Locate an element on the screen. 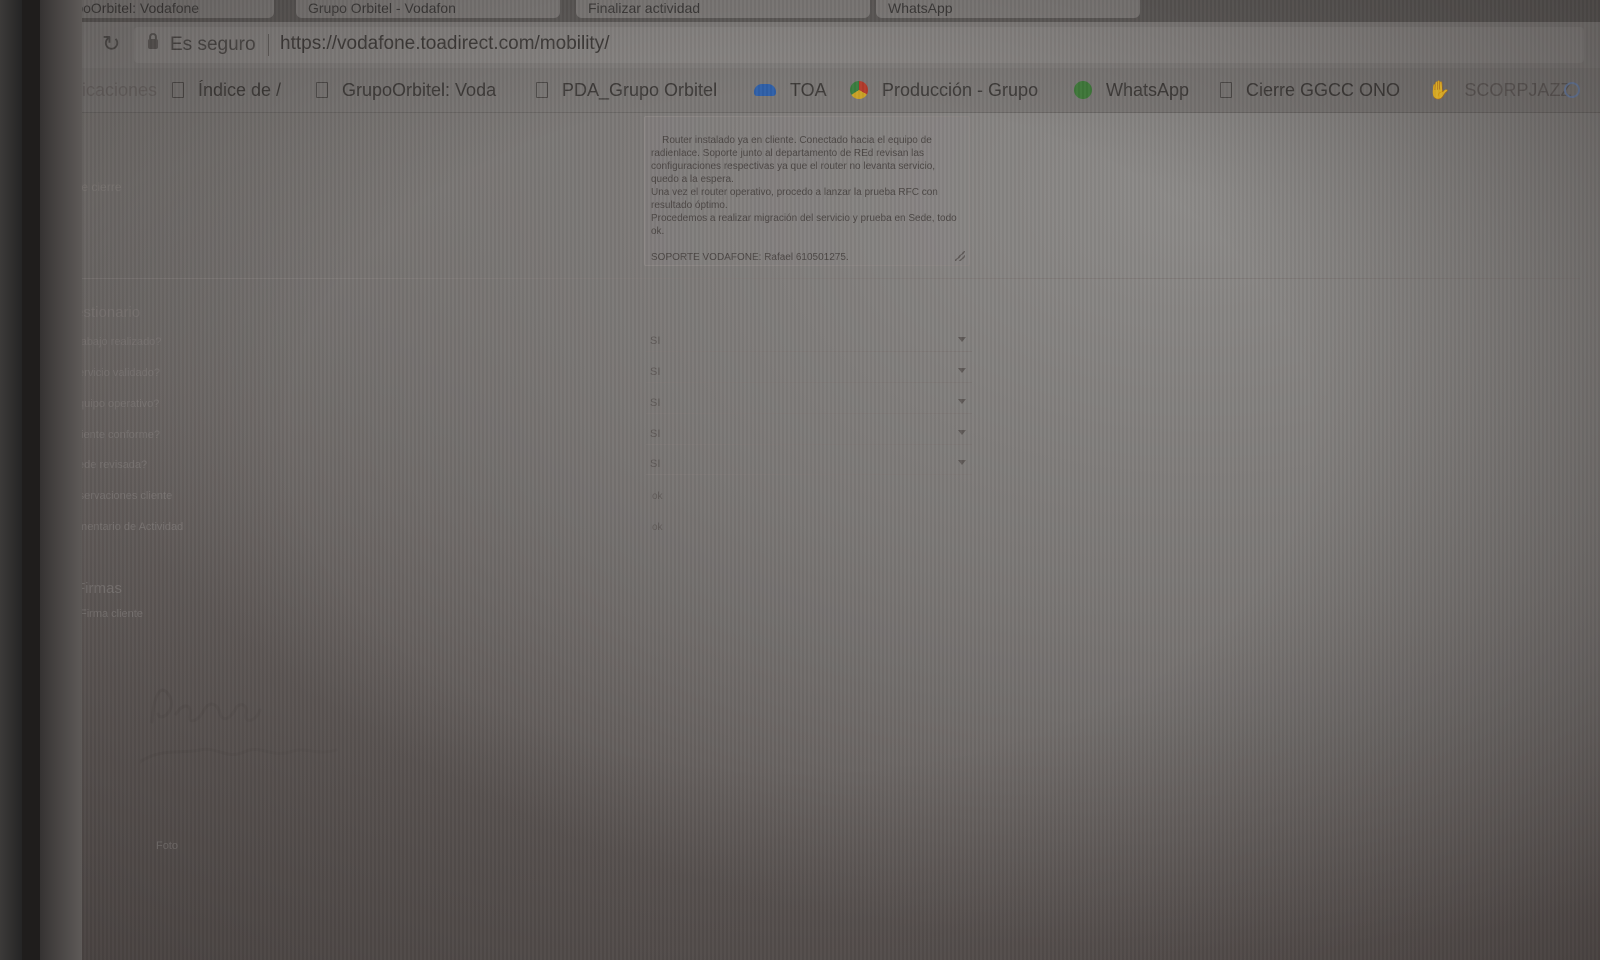 The width and height of the screenshot is (1600, 960). whatsapp-icon is located at coordinates (1083, 90).